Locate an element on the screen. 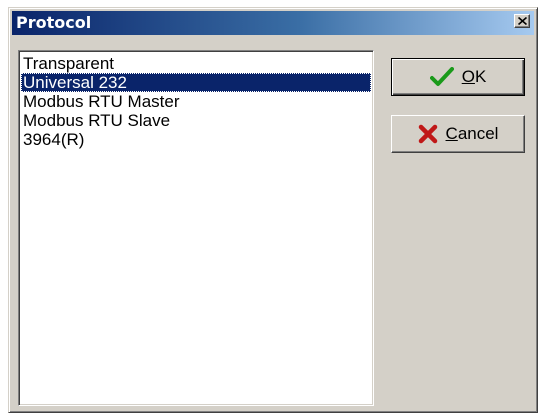 The height and width of the screenshot is (419, 547). cancel-button: Cancel is located at coordinates (458, 134).